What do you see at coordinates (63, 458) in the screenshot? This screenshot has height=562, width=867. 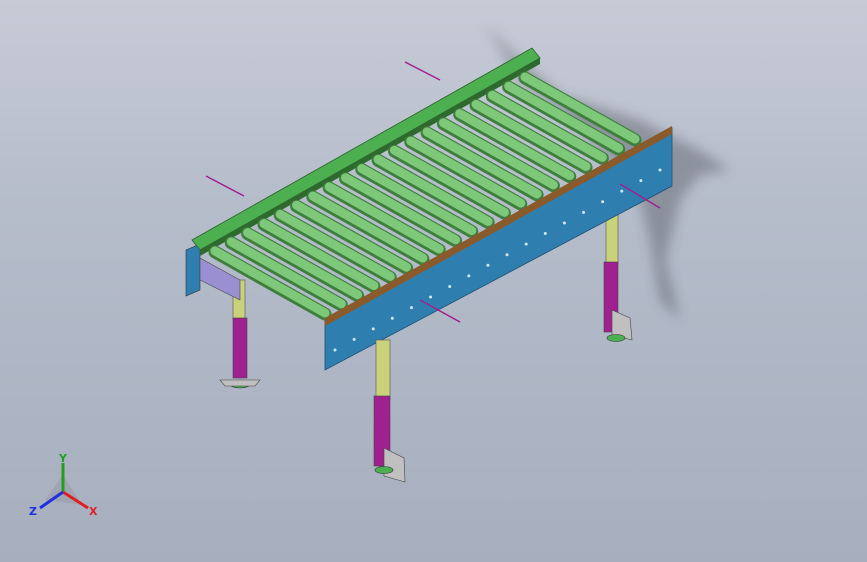 I see `y-axis-label: Y` at bounding box center [63, 458].